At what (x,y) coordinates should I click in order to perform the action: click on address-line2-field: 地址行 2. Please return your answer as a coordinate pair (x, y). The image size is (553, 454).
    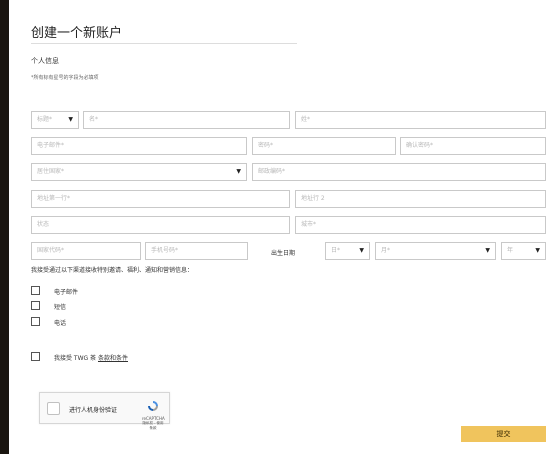
    Looking at the image, I should click on (420, 199).